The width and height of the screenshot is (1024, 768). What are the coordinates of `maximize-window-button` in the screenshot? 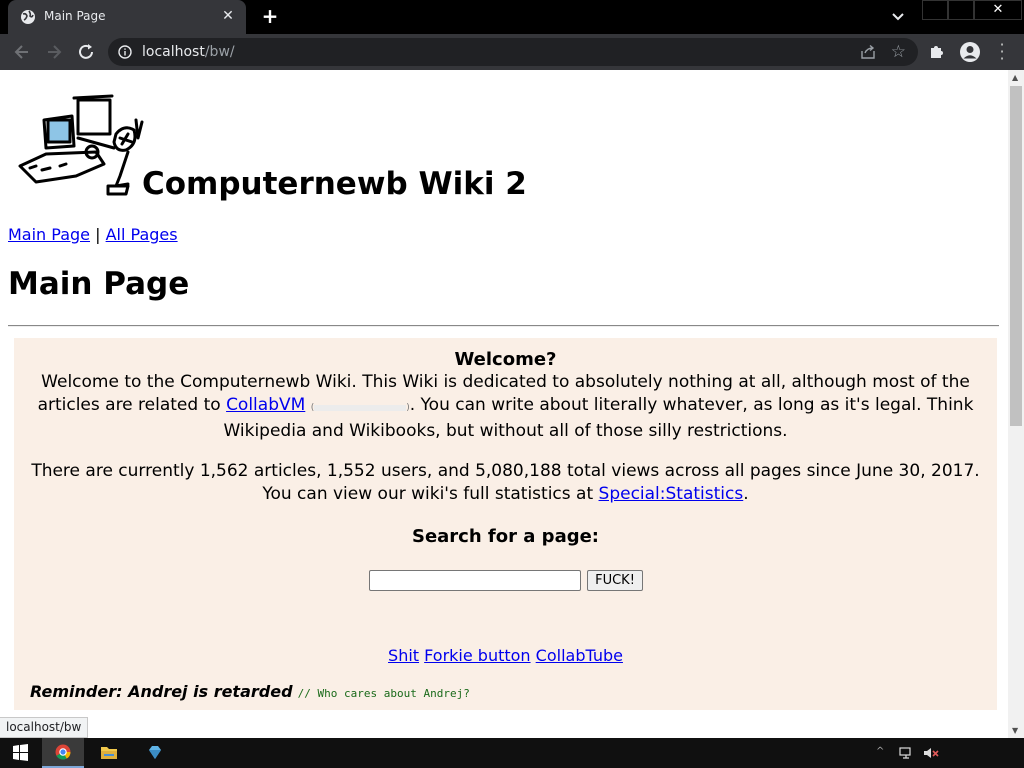 It's located at (961, 10).